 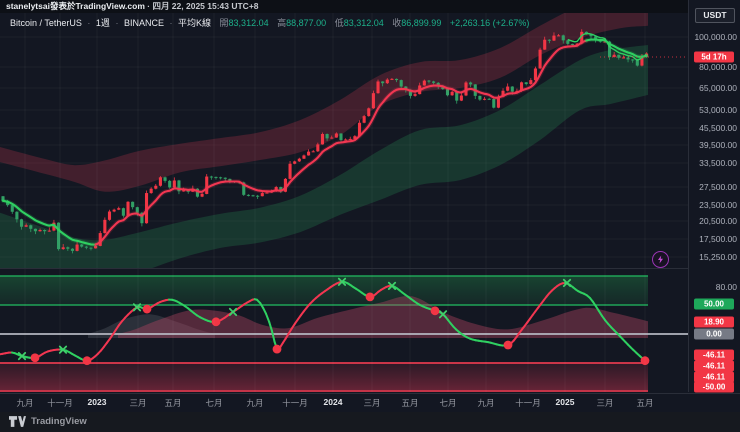 What do you see at coordinates (718, 257) in the screenshot?
I see `price-axis-label: 15,250.00` at bounding box center [718, 257].